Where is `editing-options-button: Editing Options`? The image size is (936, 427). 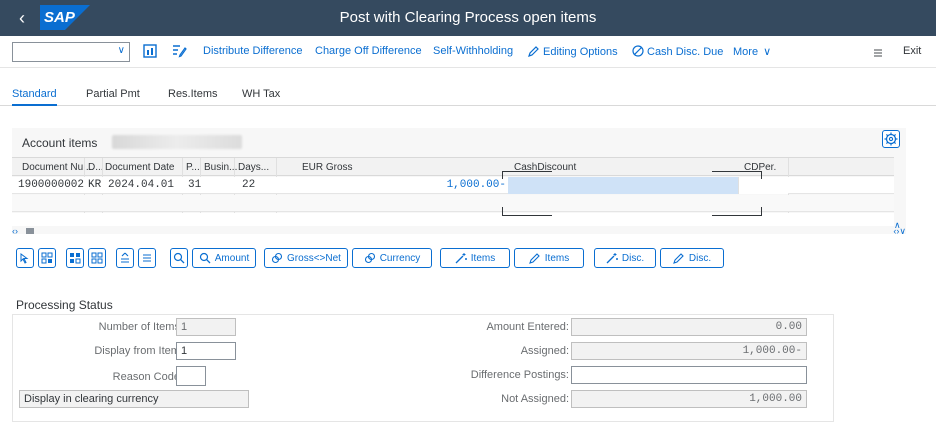
editing-options-button: Editing Options is located at coordinates (573, 51).